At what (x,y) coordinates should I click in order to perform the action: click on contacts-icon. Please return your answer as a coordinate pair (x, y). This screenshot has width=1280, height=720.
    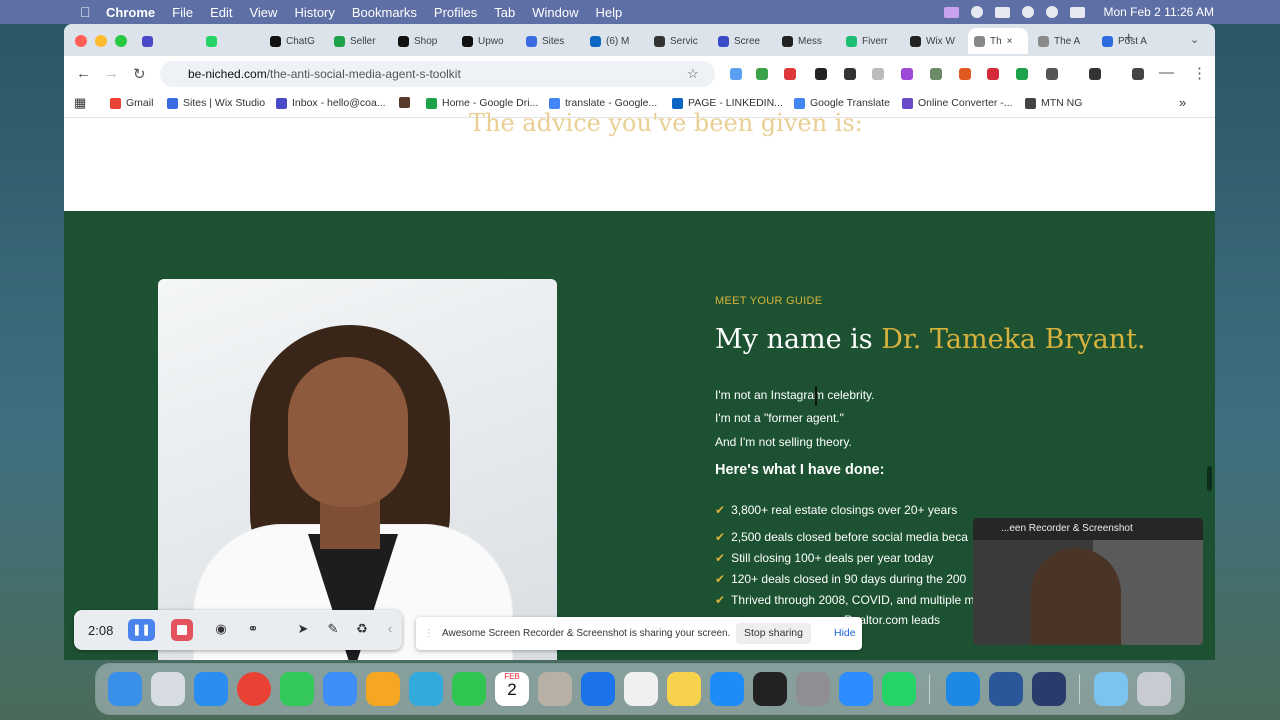
    Looking at the image, I should click on (555, 689).